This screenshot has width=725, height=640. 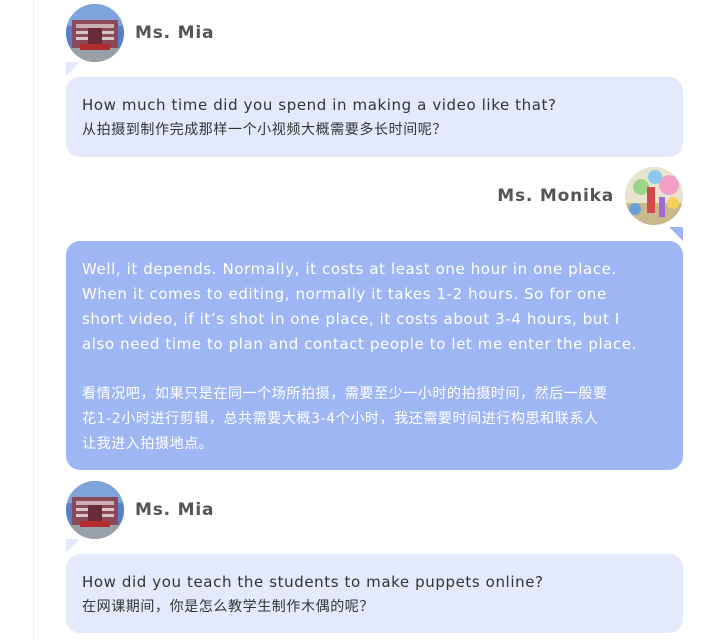 What do you see at coordinates (33, 320) in the screenshot?
I see `page-left-border` at bounding box center [33, 320].